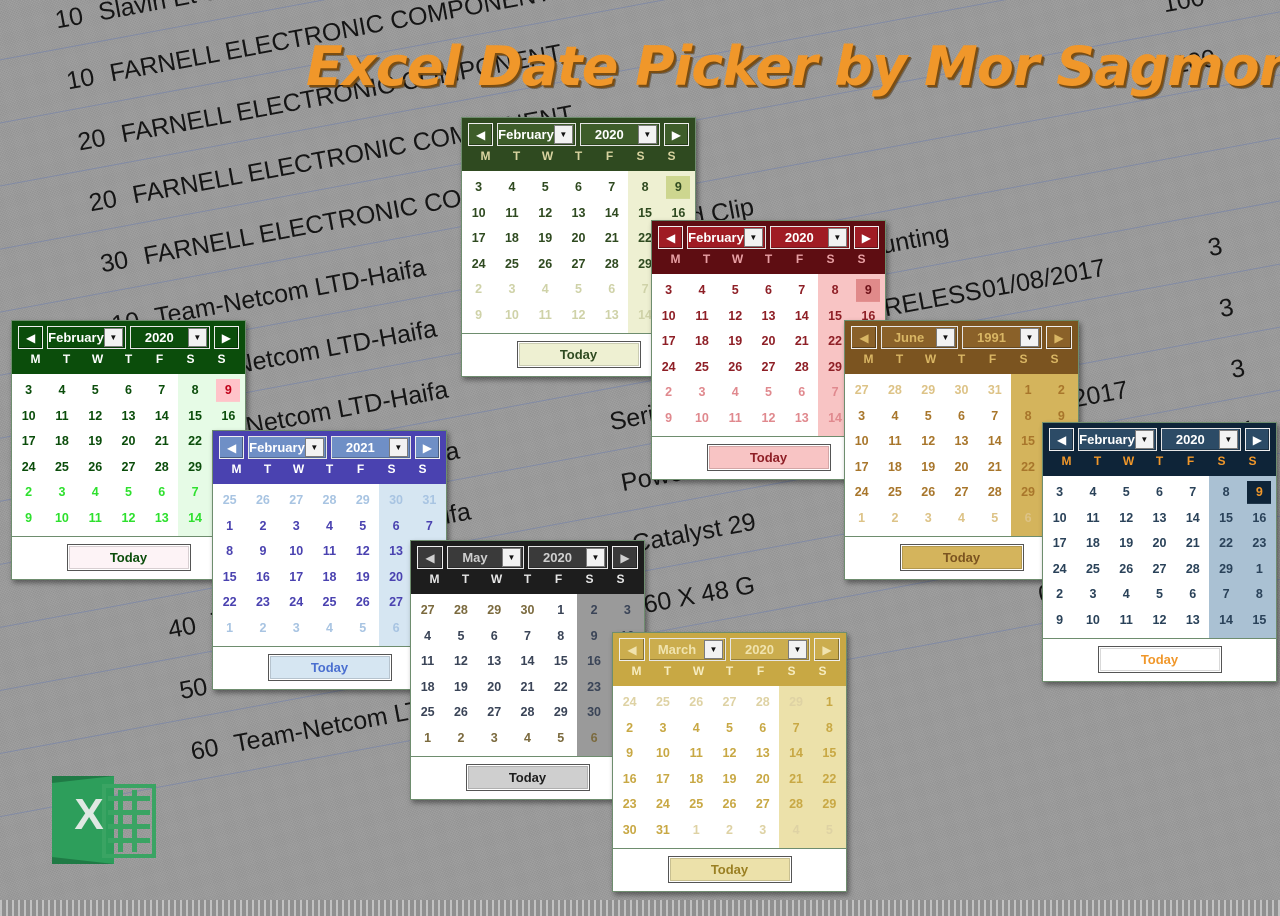 This screenshot has height=916, width=1280. What do you see at coordinates (485, 557) in the screenshot?
I see `month-select: May ▼` at bounding box center [485, 557].